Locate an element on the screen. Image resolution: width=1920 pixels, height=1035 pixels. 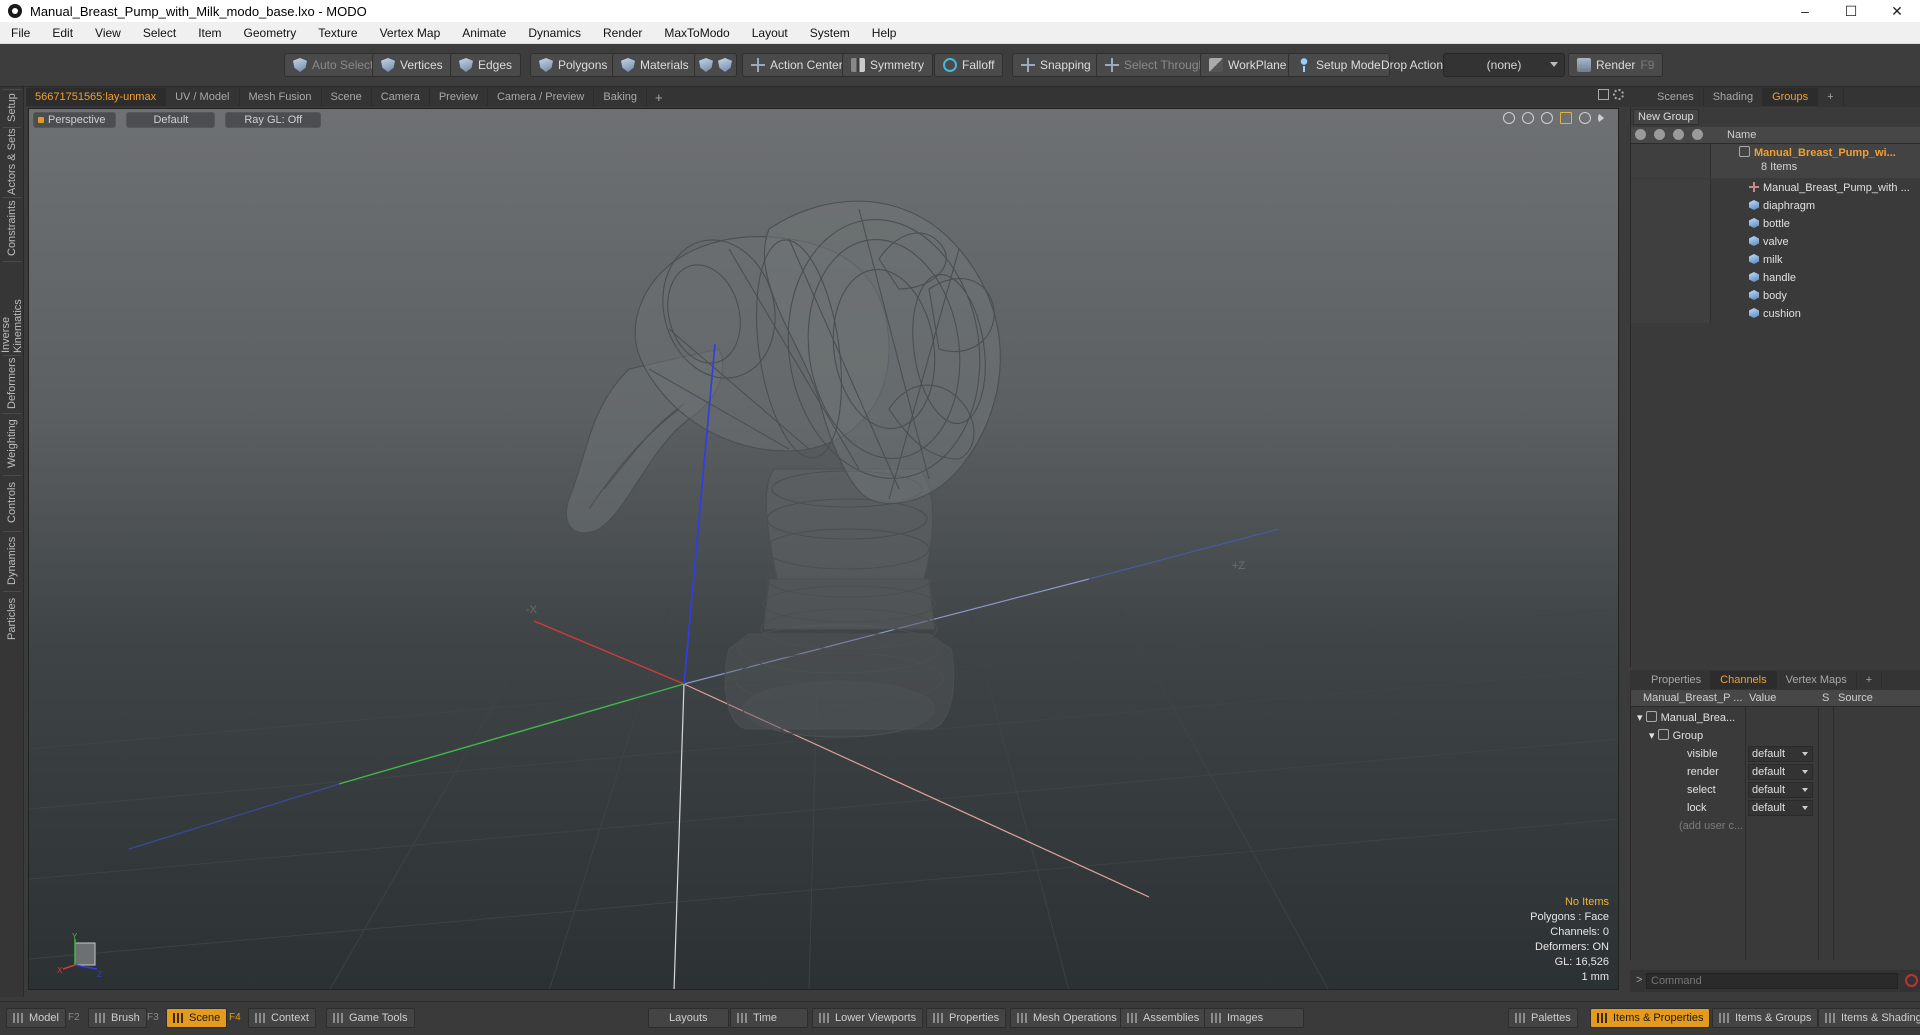
model-layout-button: Model is located at coordinates (36, 1018).